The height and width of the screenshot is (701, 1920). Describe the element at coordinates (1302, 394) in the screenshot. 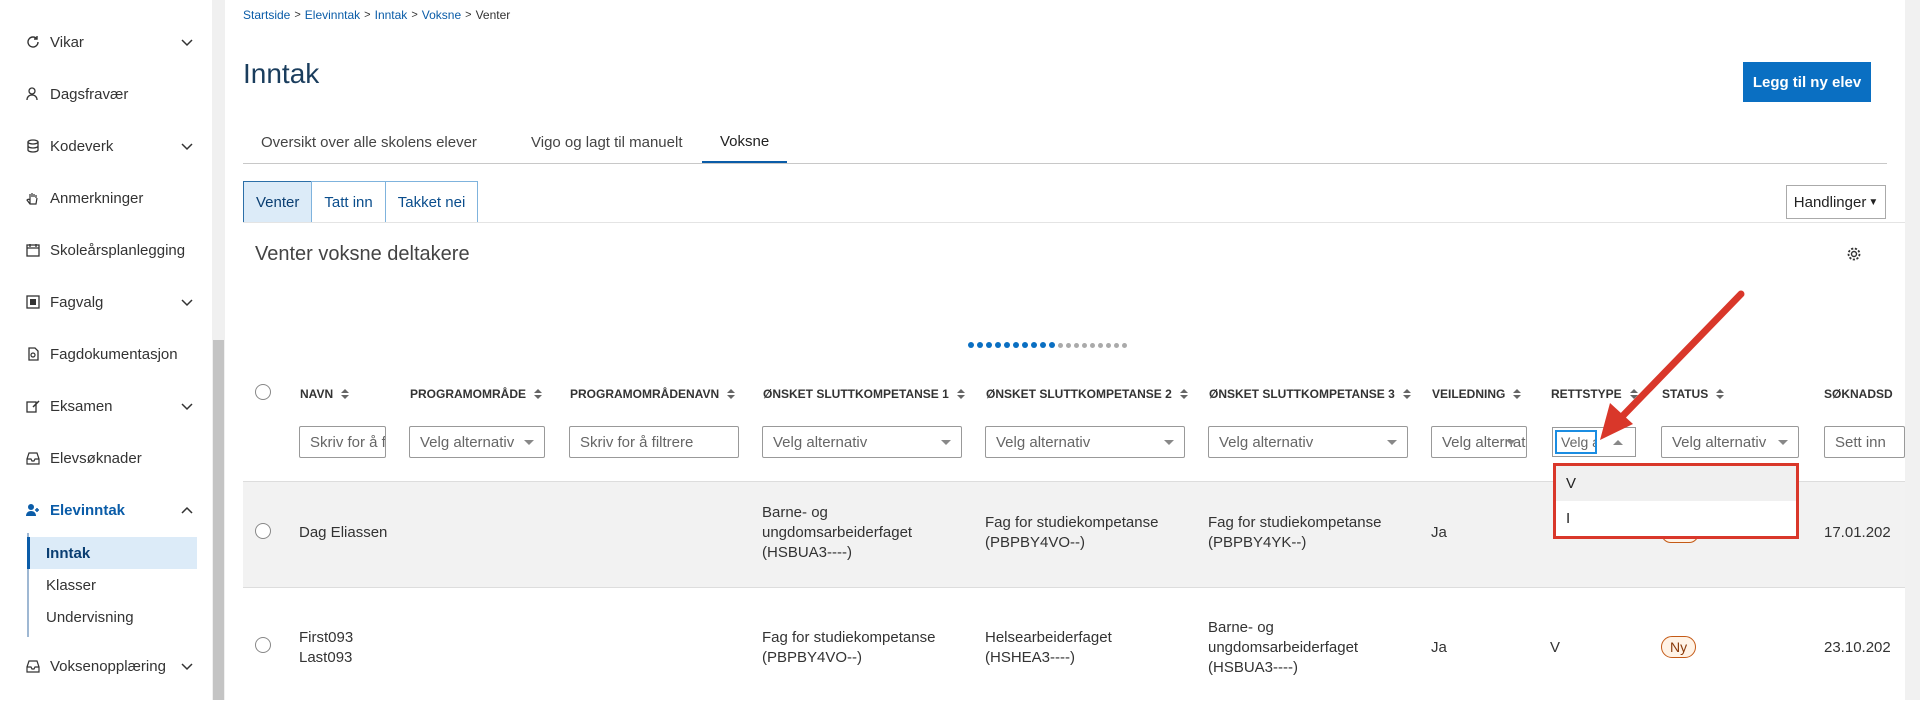

I see `header-label: ØNSKET SLUTTKOMPETANSE 3` at that location.